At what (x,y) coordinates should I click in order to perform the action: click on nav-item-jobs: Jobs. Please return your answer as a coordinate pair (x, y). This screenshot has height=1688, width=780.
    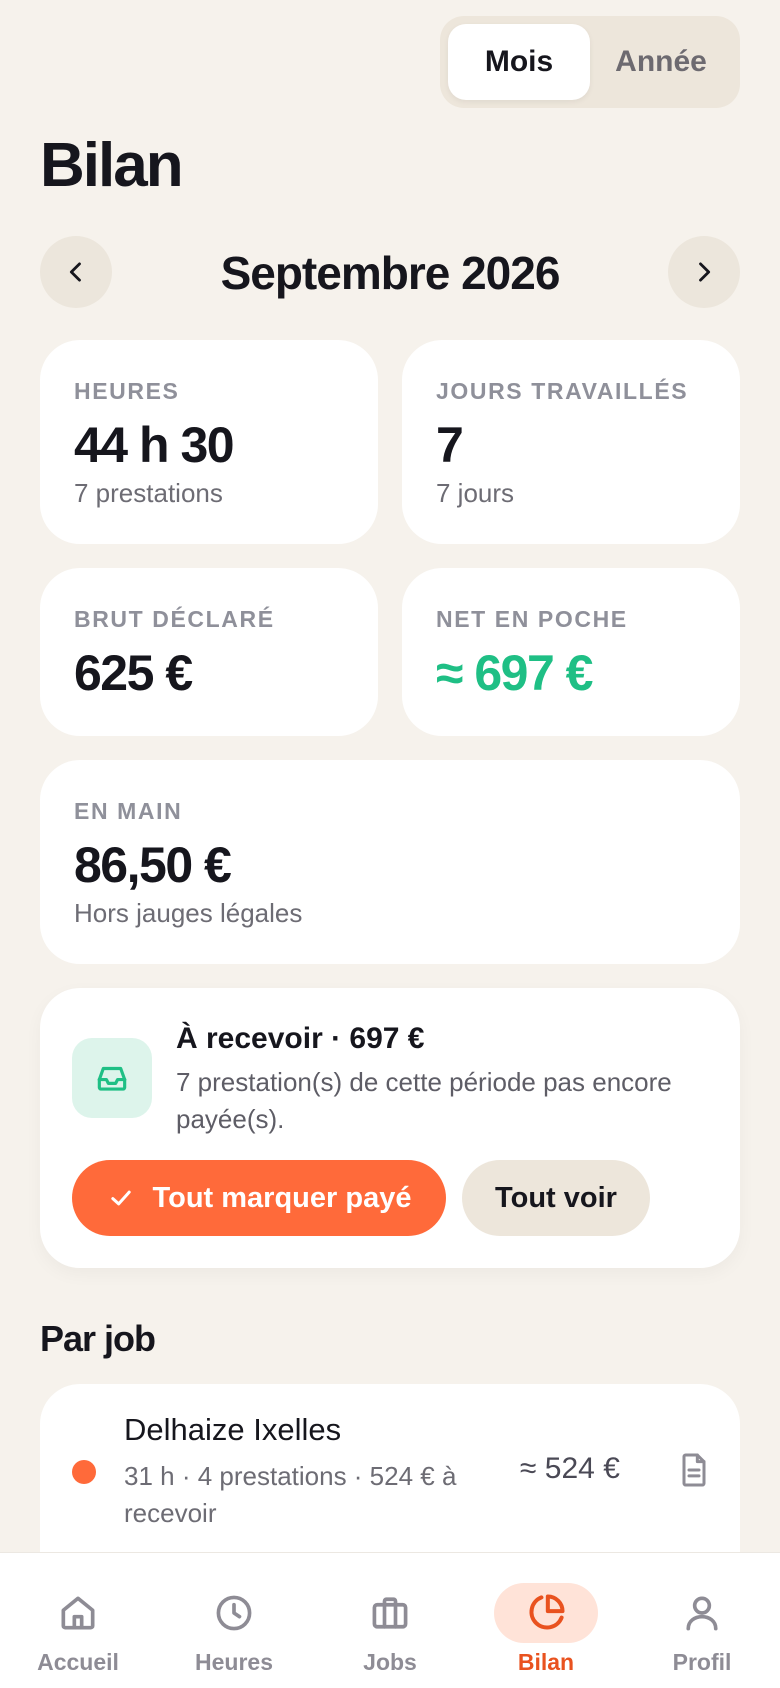
    Looking at the image, I should click on (390, 1620).